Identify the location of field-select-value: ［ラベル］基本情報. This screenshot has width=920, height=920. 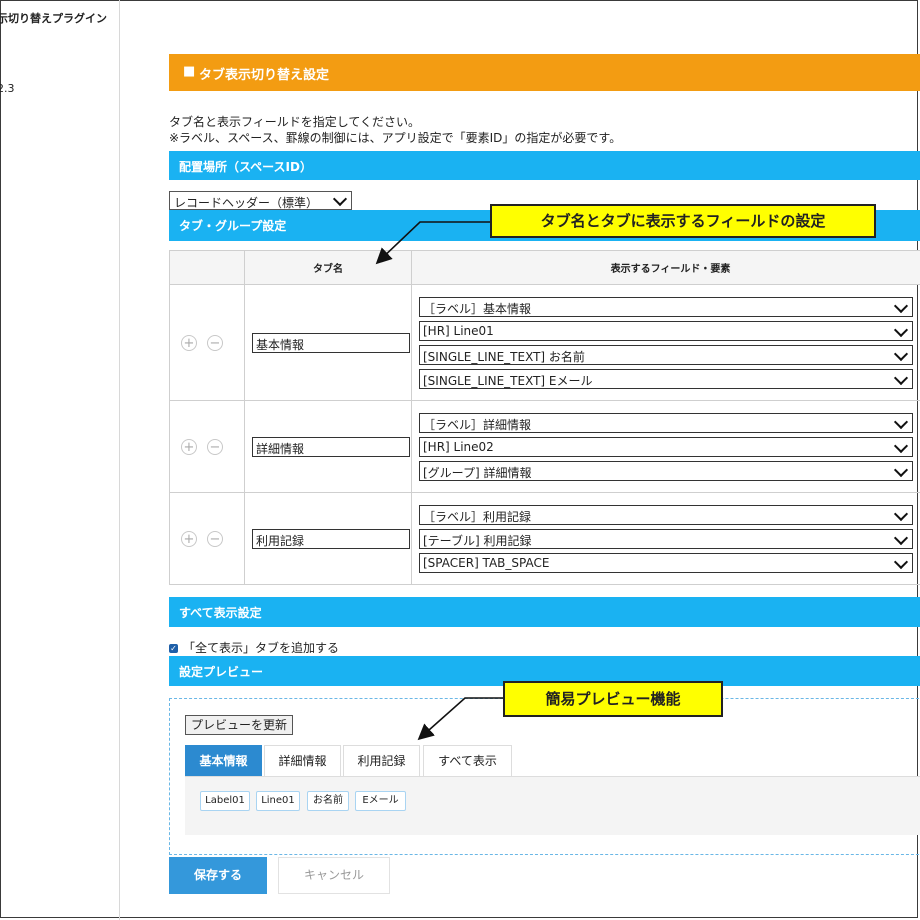
(477, 309).